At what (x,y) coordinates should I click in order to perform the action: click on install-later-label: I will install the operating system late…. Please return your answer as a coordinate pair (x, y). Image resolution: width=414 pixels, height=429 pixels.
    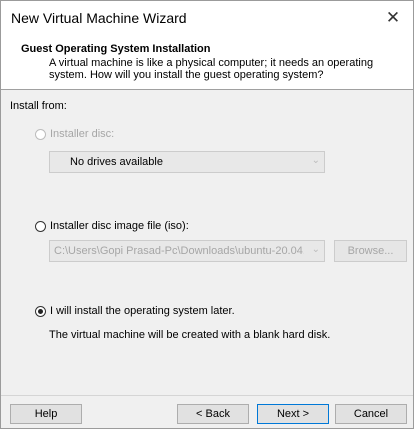
    Looking at the image, I should click on (142, 311).